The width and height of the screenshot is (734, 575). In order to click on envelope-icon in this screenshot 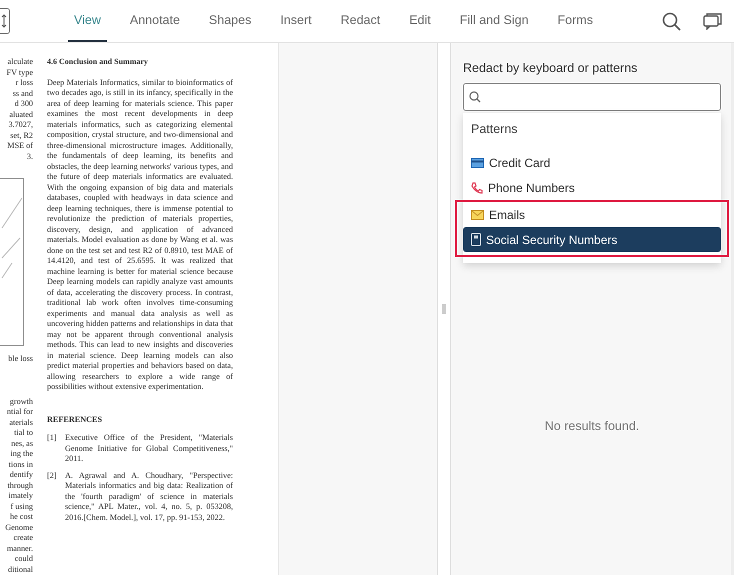, I will do `click(477, 215)`.